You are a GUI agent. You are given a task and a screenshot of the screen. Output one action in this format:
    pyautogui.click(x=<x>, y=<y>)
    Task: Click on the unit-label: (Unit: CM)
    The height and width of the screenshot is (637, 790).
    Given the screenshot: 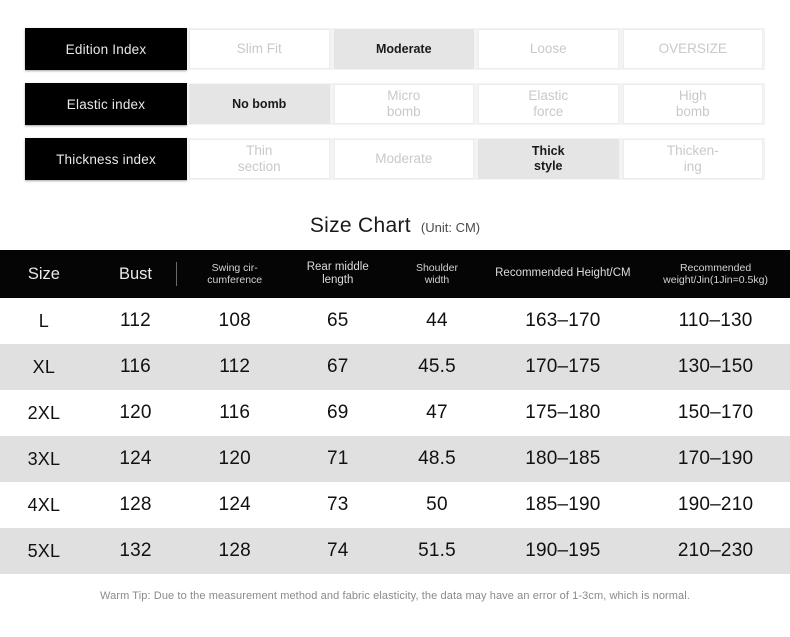 What is the action you would take?
    pyautogui.click(x=450, y=227)
    